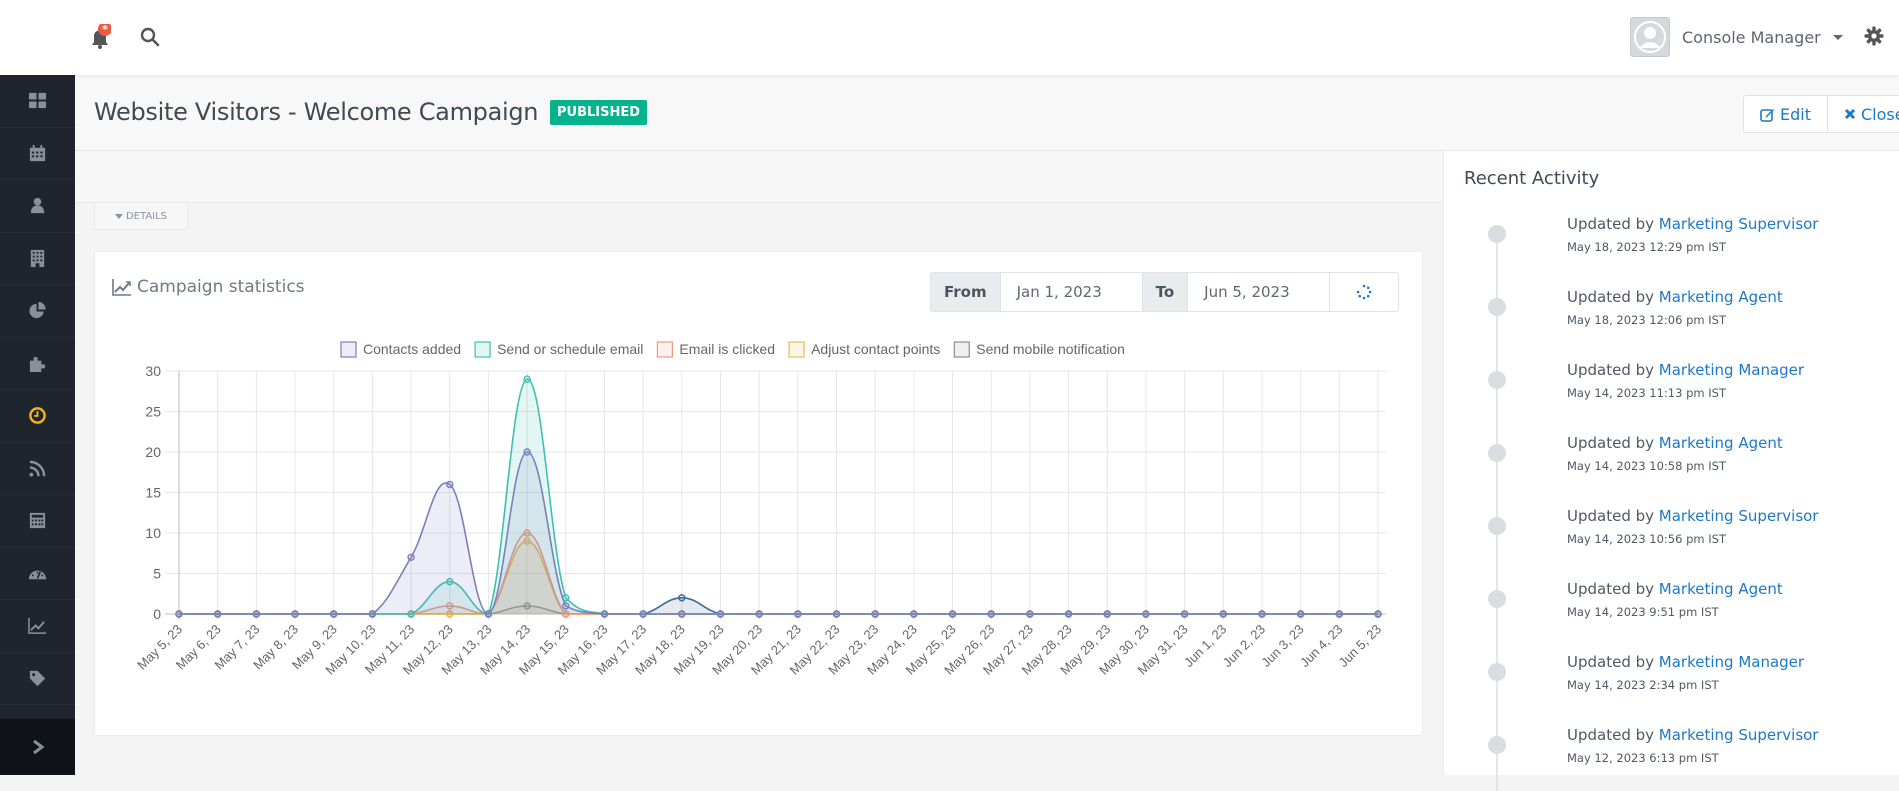 This screenshot has height=791, width=1899. What do you see at coordinates (1643, 612) in the screenshot?
I see `activity-timestamp: May 14, 2023 9:51 pm IST` at bounding box center [1643, 612].